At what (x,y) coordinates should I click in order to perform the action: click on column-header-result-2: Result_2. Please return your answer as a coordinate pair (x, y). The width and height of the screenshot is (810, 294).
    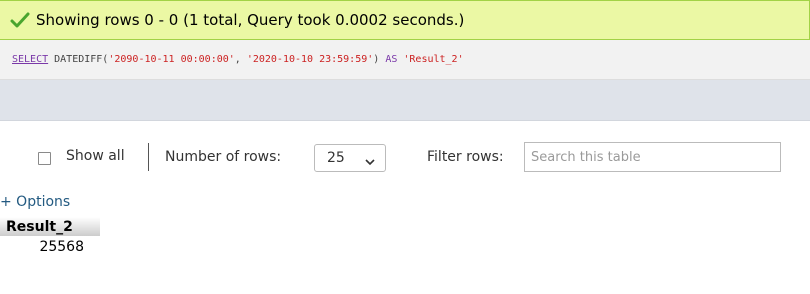
    Looking at the image, I should click on (50, 226).